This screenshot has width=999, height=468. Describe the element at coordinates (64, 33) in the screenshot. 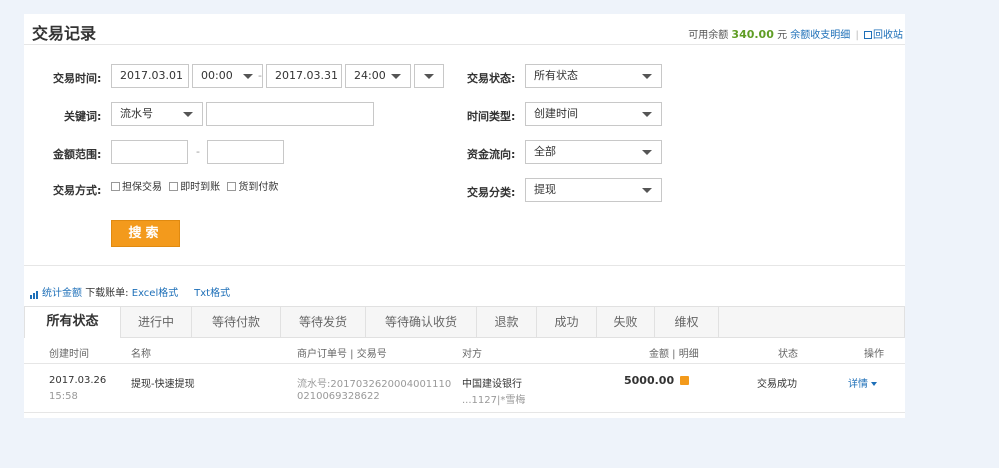

I see `page-title: 交易记录` at that location.